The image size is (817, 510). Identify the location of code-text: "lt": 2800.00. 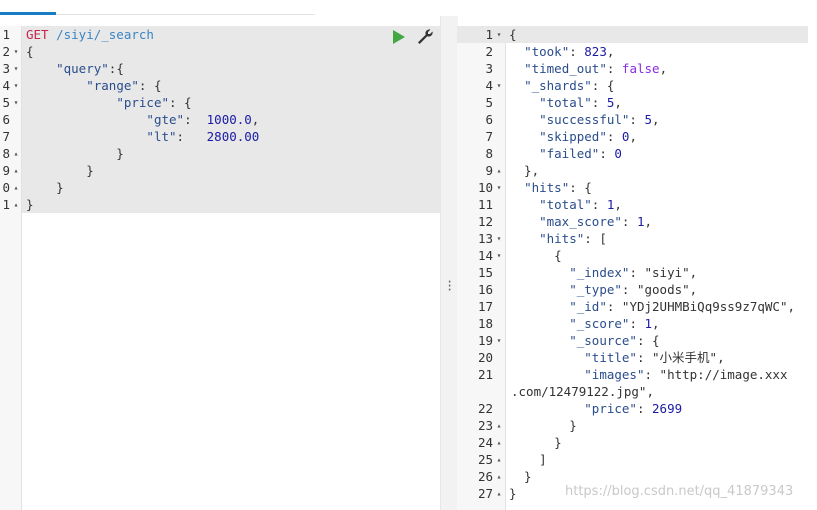
(142, 136).